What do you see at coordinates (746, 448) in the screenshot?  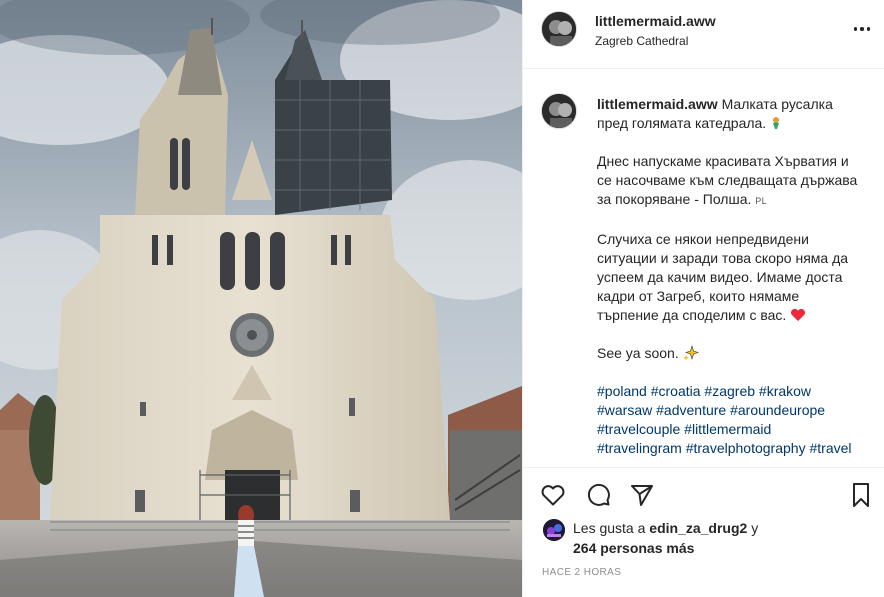 I see `hashtag-link: #travelphotography` at bounding box center [746, 448].